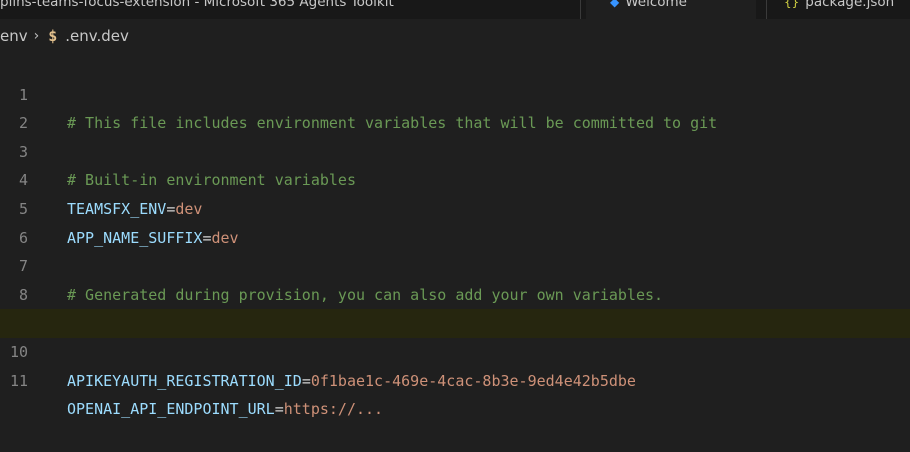 The width and height of the screenshot is (910, 452). I want to click on env-key: APIKEYAUTH_REGISTRATION_ID, so click(184, 380).